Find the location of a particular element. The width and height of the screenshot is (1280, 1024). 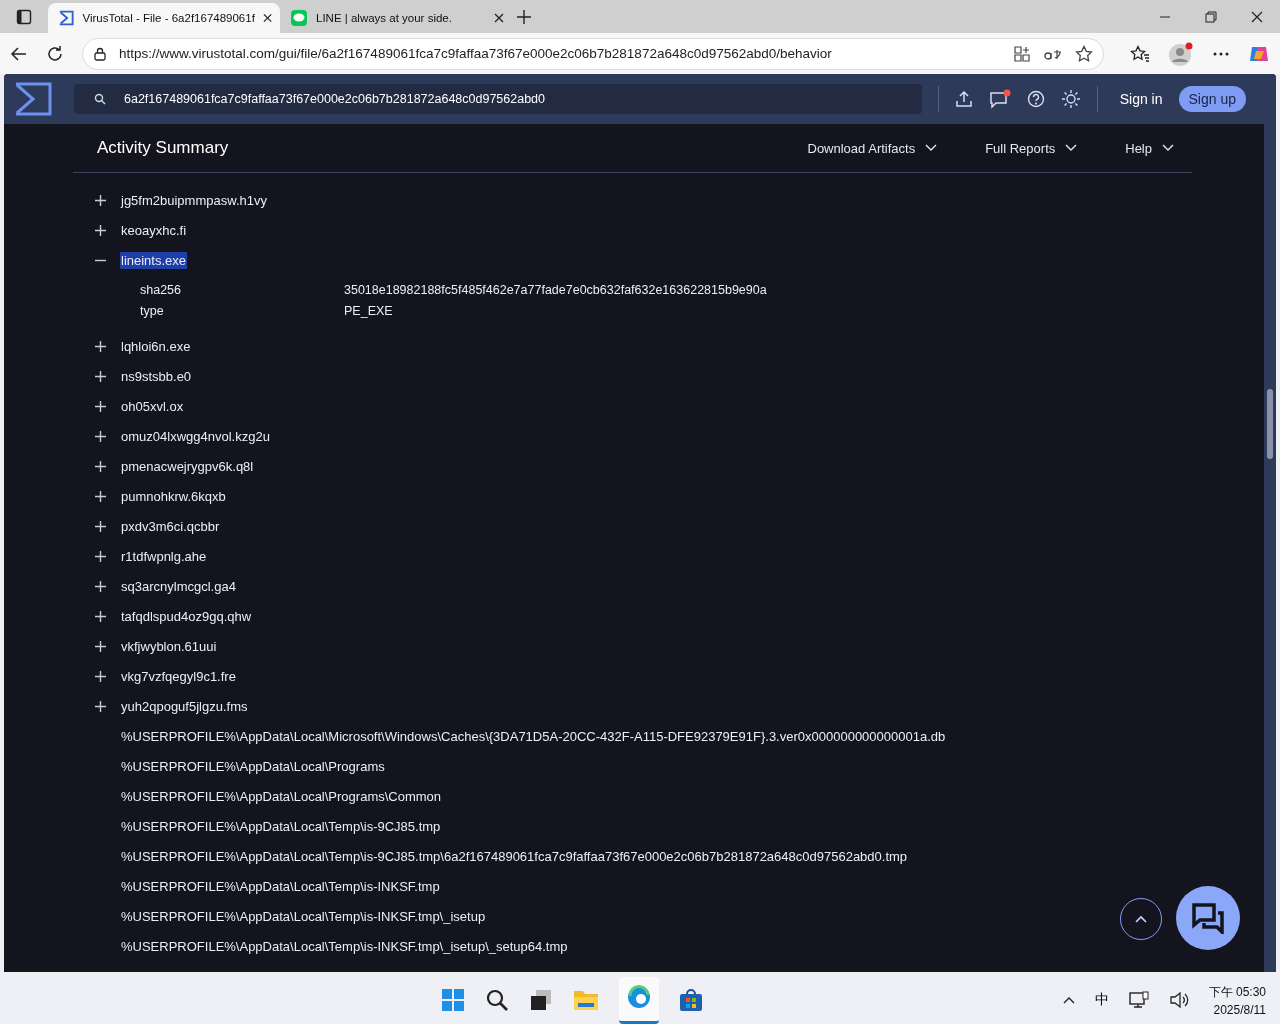

apps-icon is located at coordinates (1022, 53).